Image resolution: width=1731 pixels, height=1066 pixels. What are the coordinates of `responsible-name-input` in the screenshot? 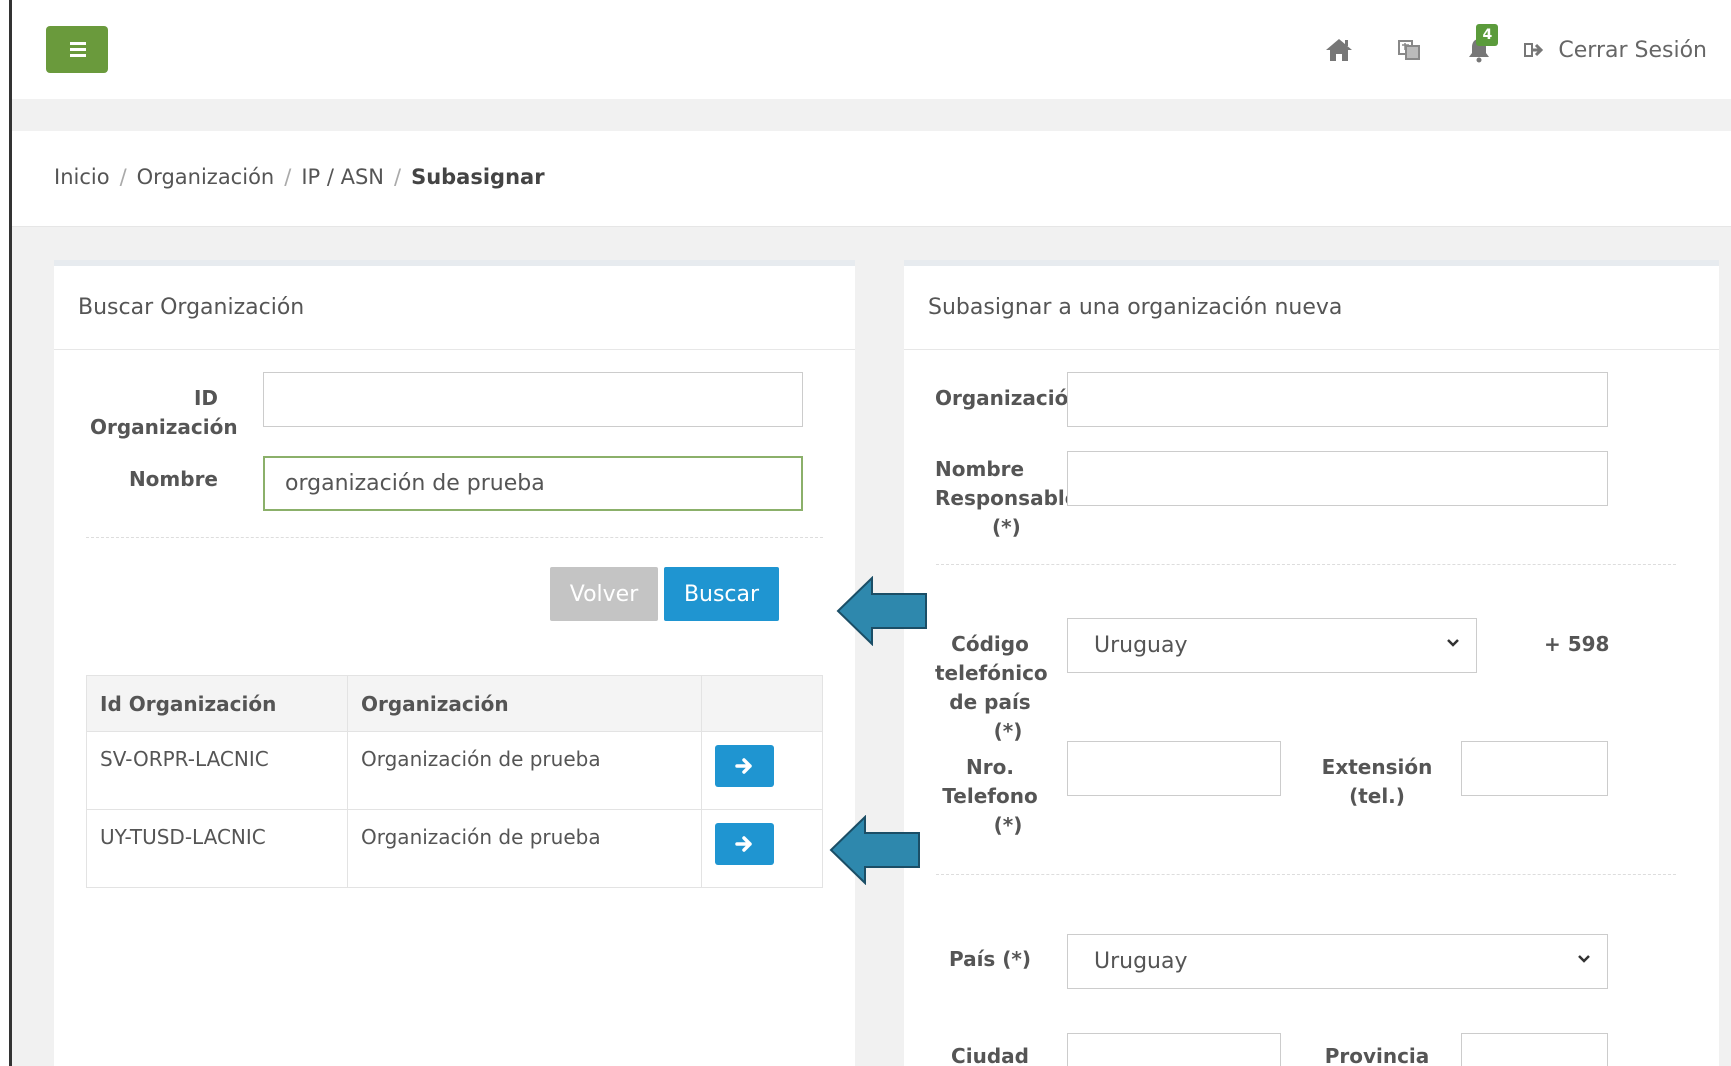 It's located at (1337, 478).